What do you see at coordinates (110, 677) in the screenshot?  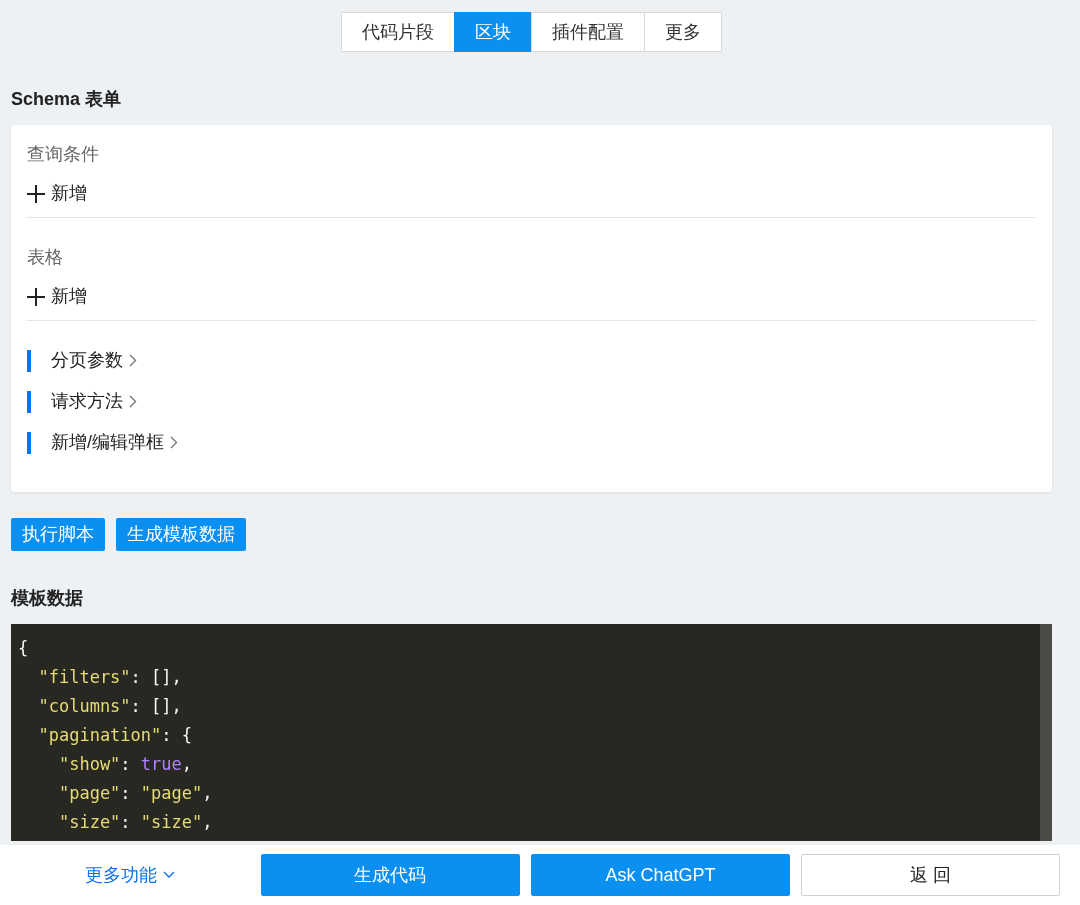 I see `code-line: "filters": [],` at bounding box center [110, 677].